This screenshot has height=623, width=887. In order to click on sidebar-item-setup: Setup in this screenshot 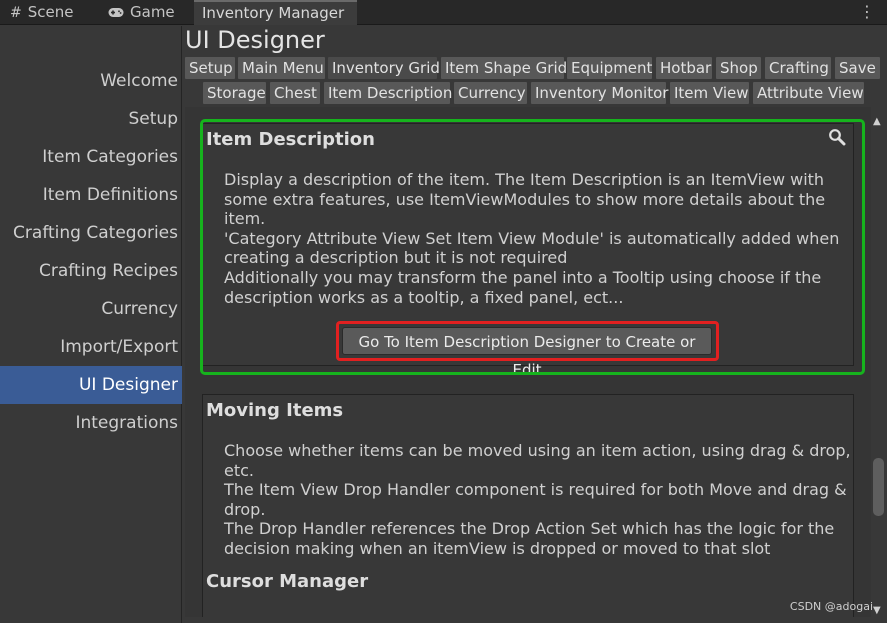, I will do `click(91, 119)`.